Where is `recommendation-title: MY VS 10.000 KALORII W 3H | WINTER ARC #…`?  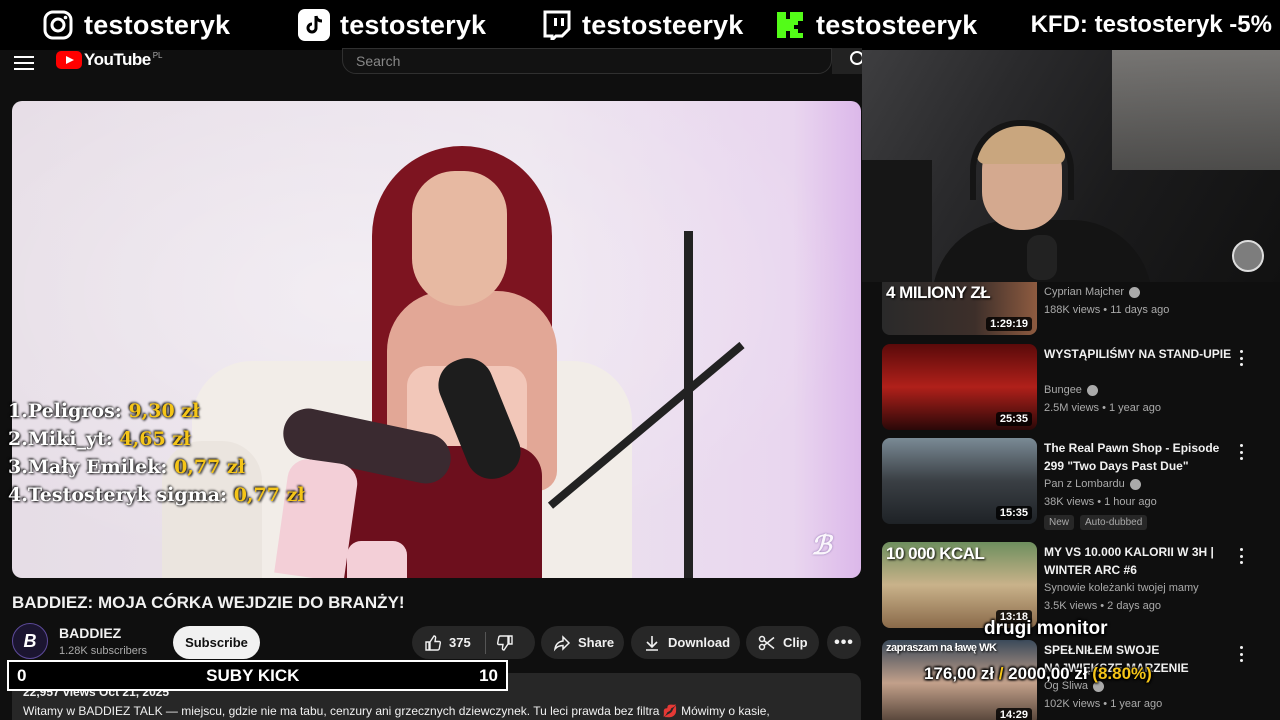 recommendation-title: MY VS 10.000 KALORII W 3H | WINTER ARC #… is located at coordinates (1139, 561).